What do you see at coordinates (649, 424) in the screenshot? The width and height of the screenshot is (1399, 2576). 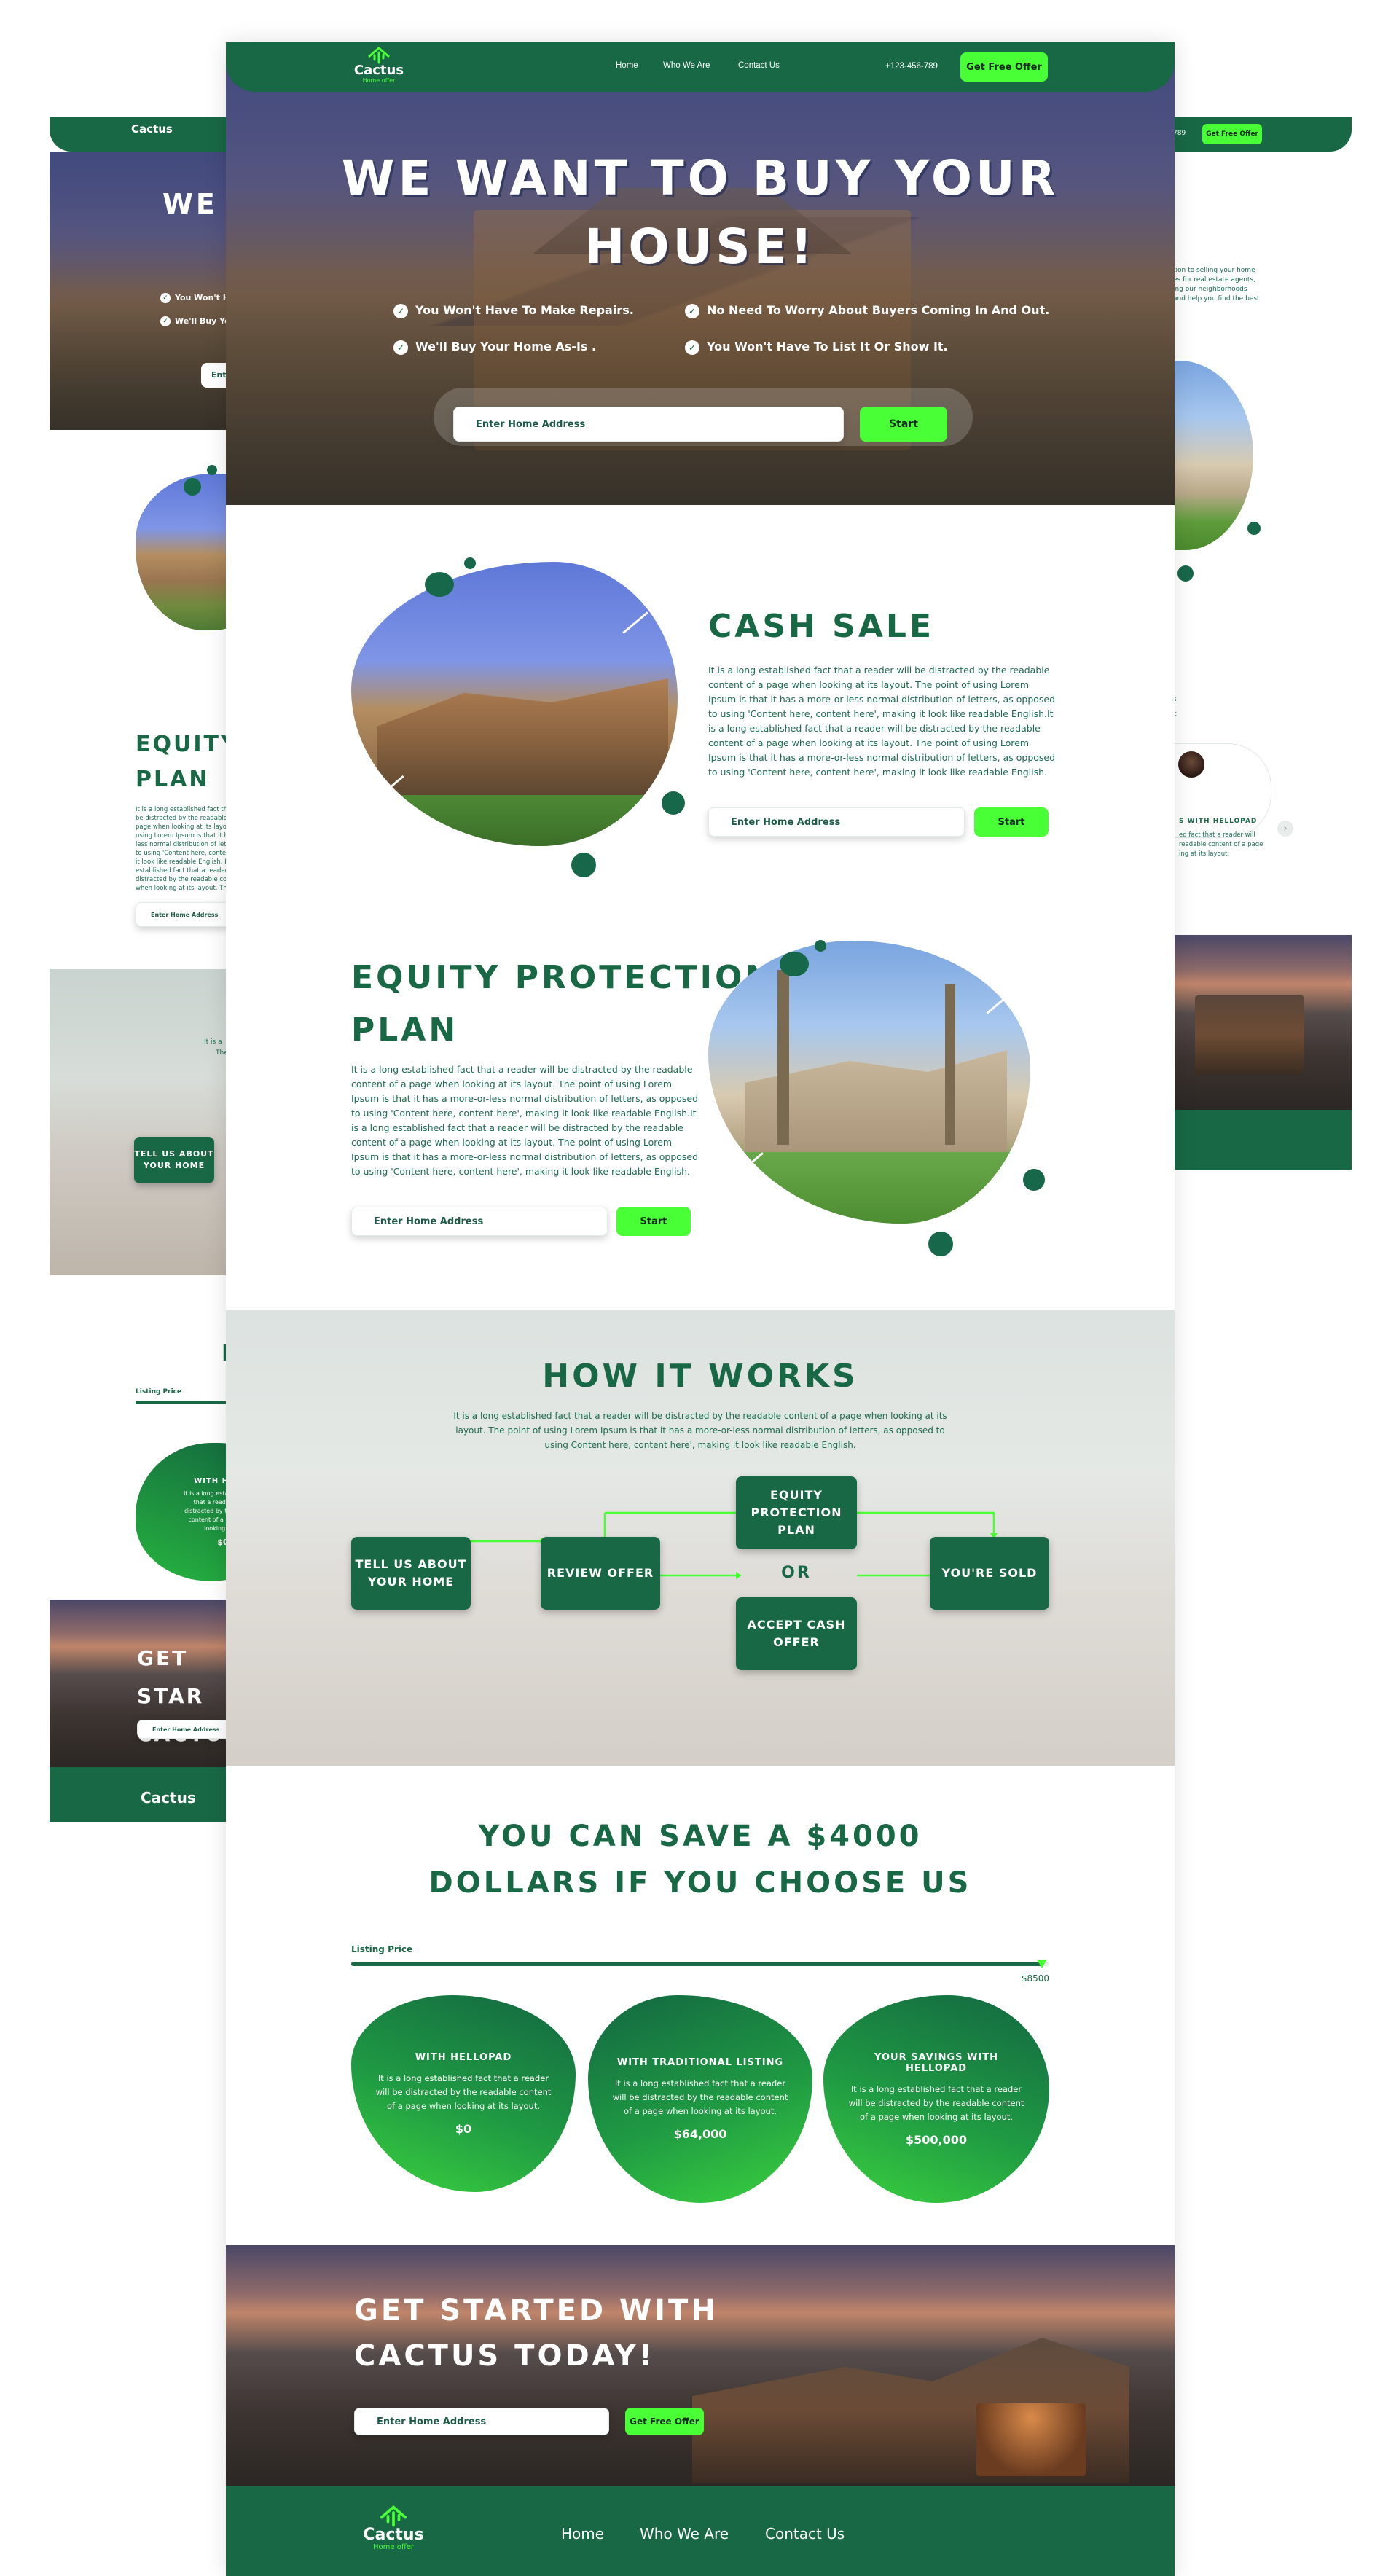 I see `hero-address-input: Enter Home Address` at bounding box center [649, 424].